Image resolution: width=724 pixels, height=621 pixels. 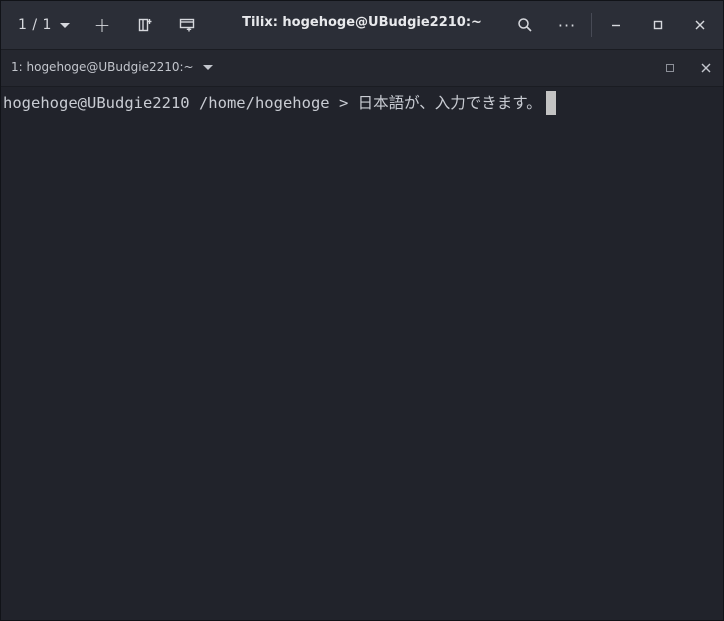 I want to click on terminal-title-menu: 1: hogehoge@UBudgie2210:~, so click(x=112, y=67).